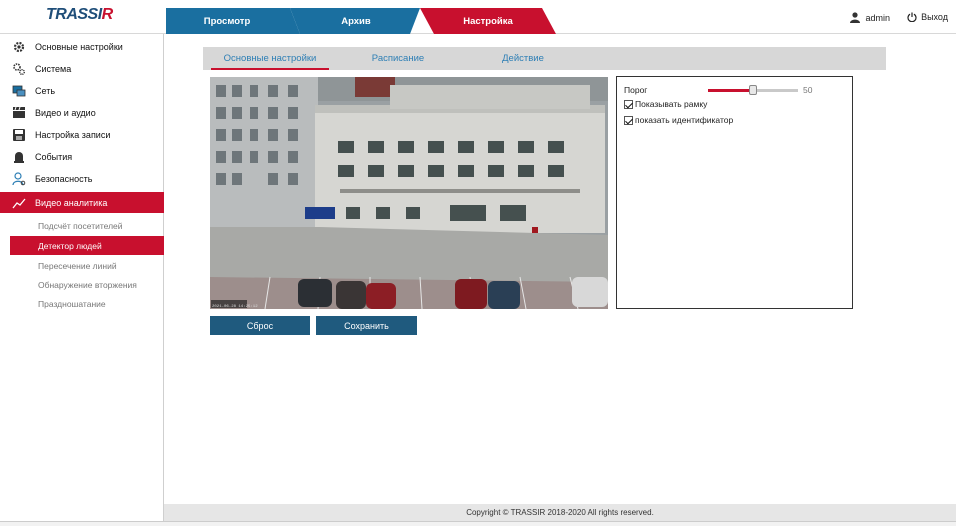 The image size is (956, 526). What do you see at coordinates (87, 245) in the screenshot?
I see `sidebar-subitem-people-detector: Детектор людей` at bounding box center [87, 245].